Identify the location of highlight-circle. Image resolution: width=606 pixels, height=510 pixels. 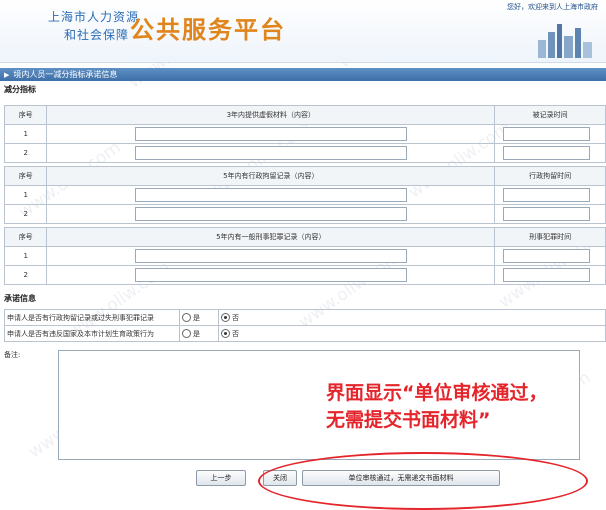
(423, 481).